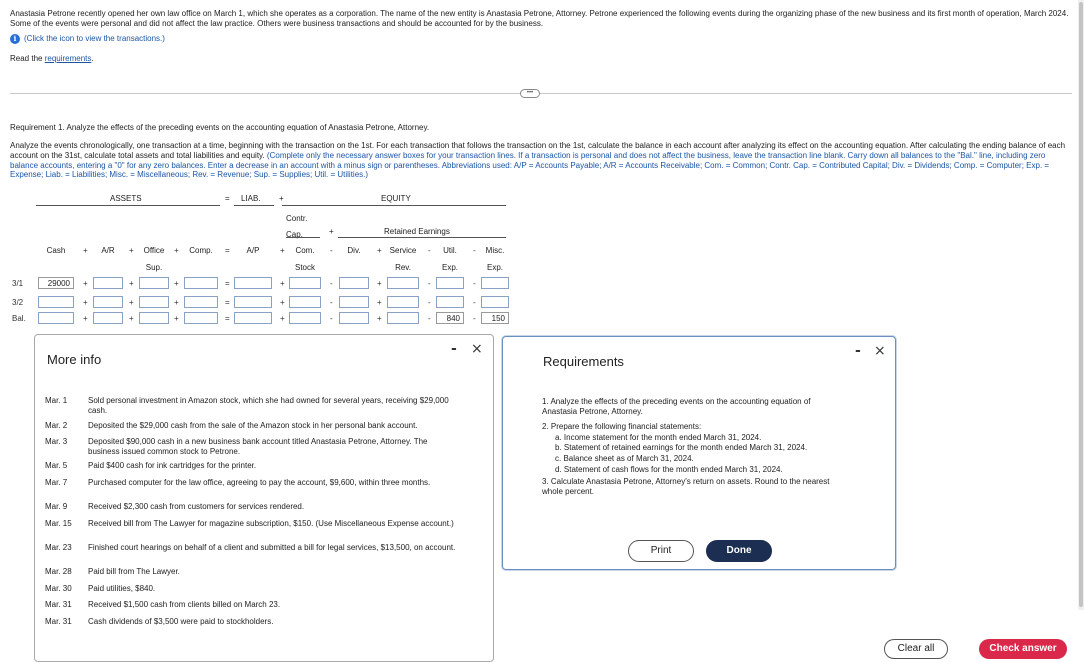  I want to click on retained-earnings-header: Retained Earnings, so click(417, 231).